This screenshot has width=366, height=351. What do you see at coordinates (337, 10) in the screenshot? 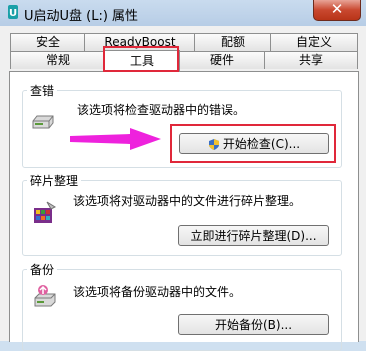
I see `close-button: ✕` at bounding box center [337, 10].